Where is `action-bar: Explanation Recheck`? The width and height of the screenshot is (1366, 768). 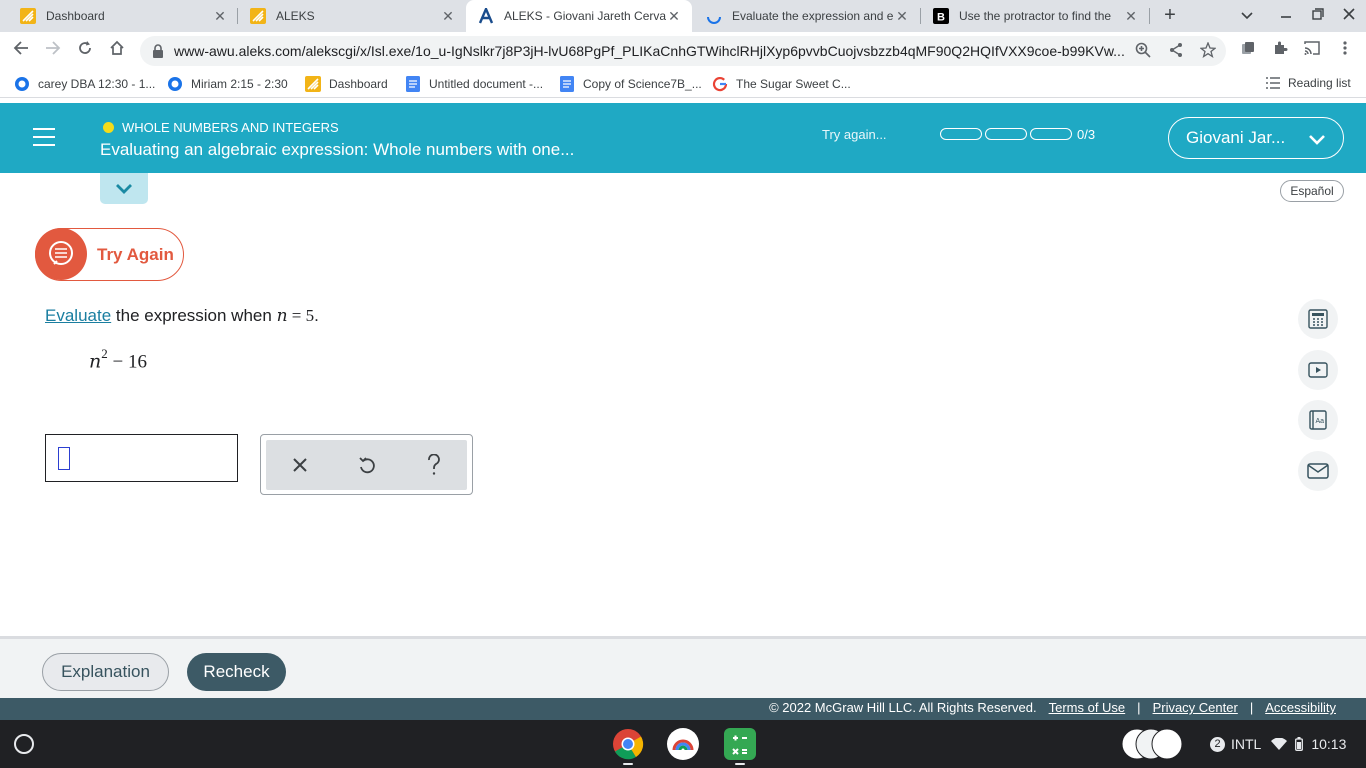
action-bar: Explanation Recheck is located at coordinates (683, 667).